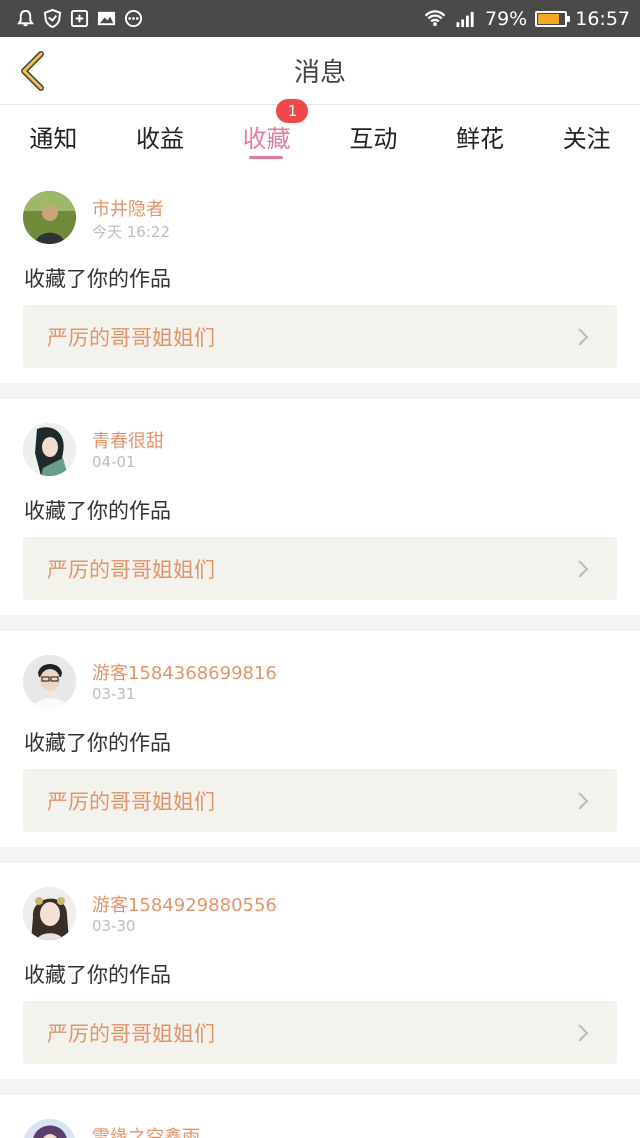 The height and width of the screenshot is (1138, 640). What do you see at coordinates (128, 208) in the screenshot?
I see `user-name: 市井隐者` at bounding box center [128, 208].